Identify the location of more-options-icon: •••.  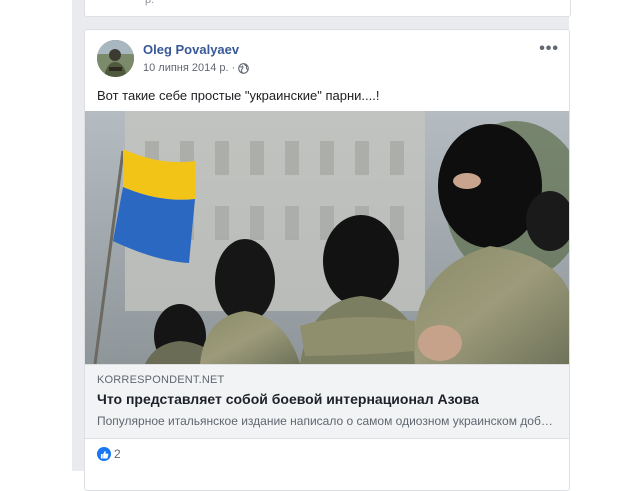
(549, 49).